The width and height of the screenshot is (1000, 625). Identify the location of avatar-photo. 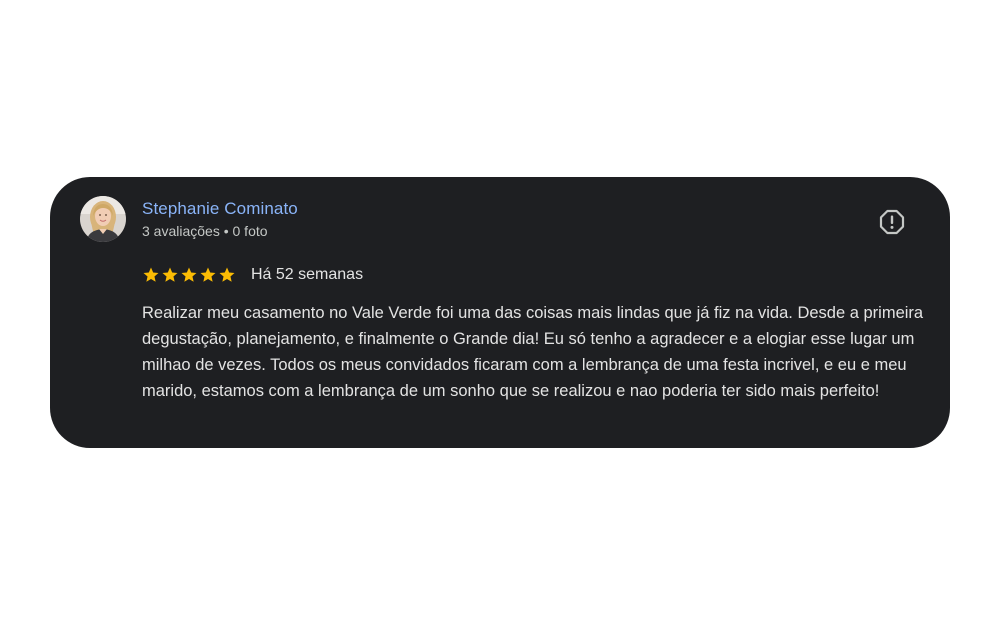
(103, 219).